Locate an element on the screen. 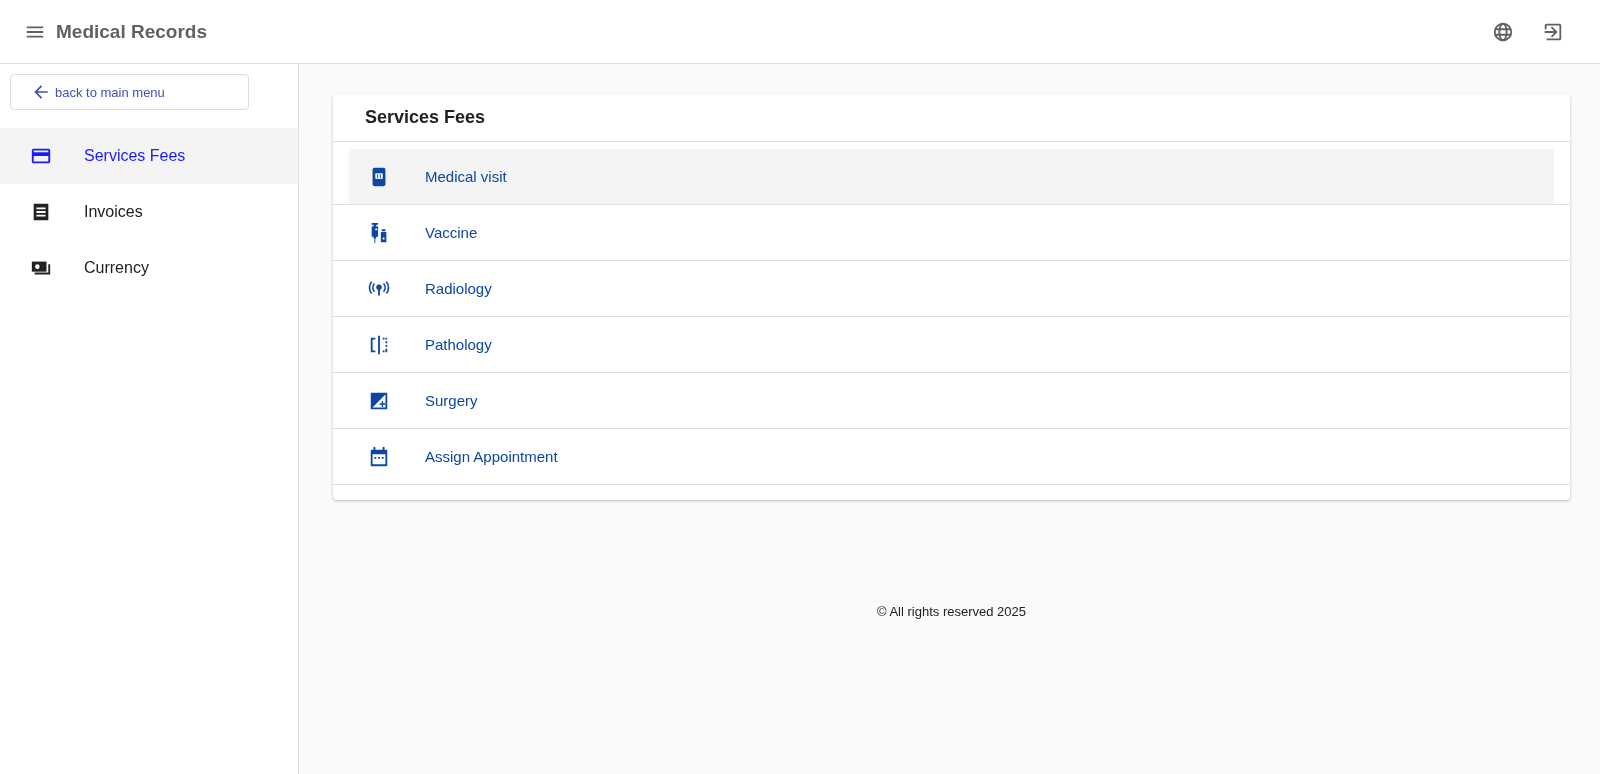 This screenshot has height=774, width=1600. nav-item: Services Fees is located at coordinates (149, 156).